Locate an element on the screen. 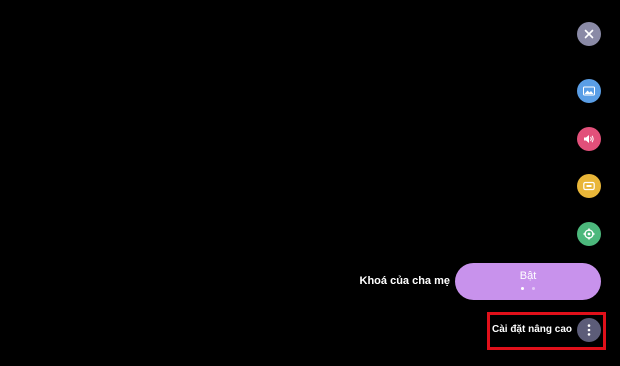  advanced-settings-button is located at coordinates (589, 330).